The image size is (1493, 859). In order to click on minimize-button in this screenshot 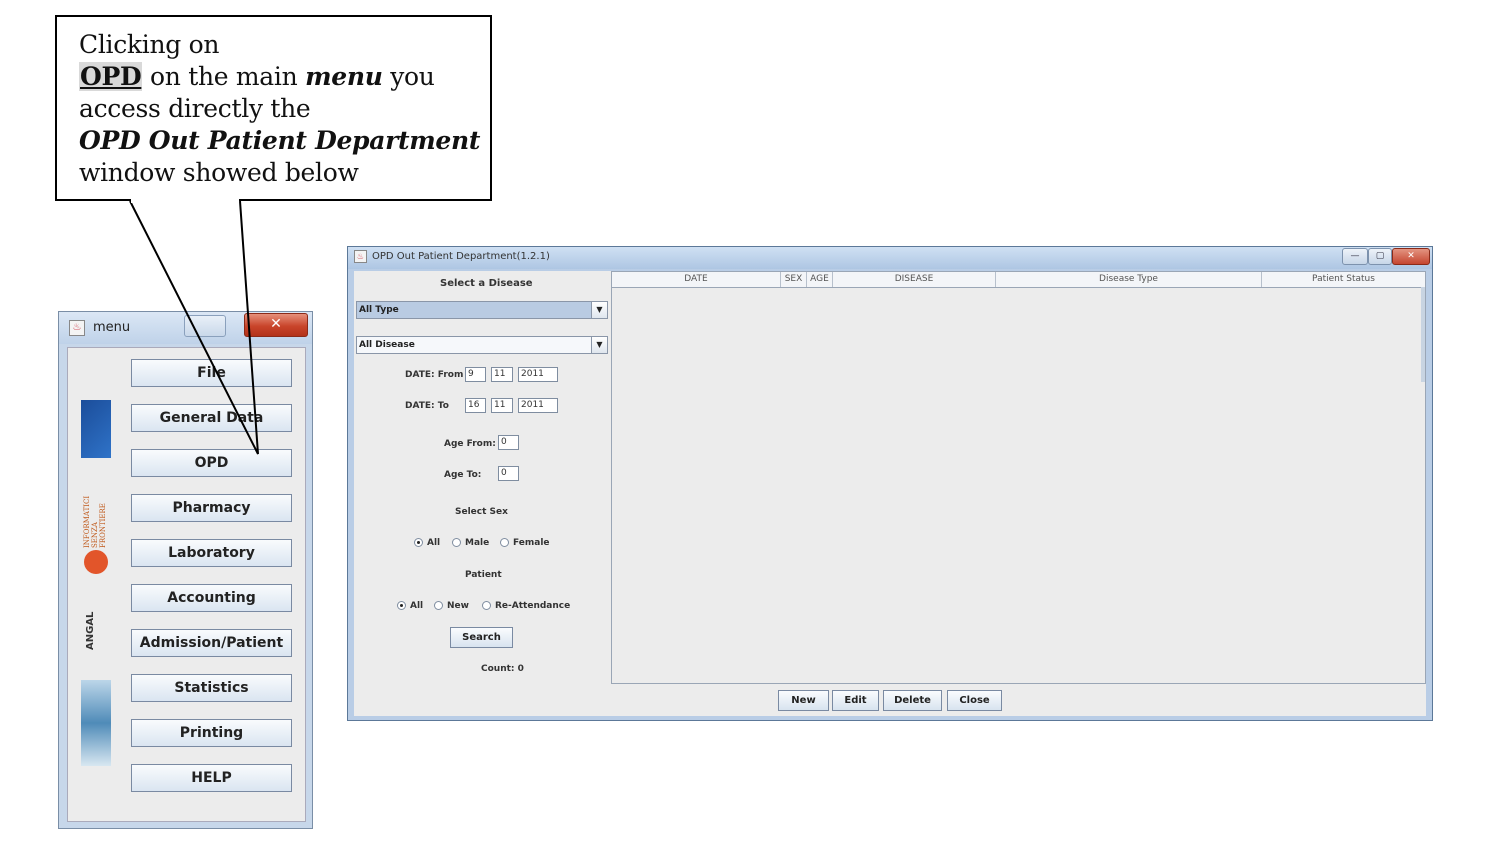, I will do `click(205, 326)`.